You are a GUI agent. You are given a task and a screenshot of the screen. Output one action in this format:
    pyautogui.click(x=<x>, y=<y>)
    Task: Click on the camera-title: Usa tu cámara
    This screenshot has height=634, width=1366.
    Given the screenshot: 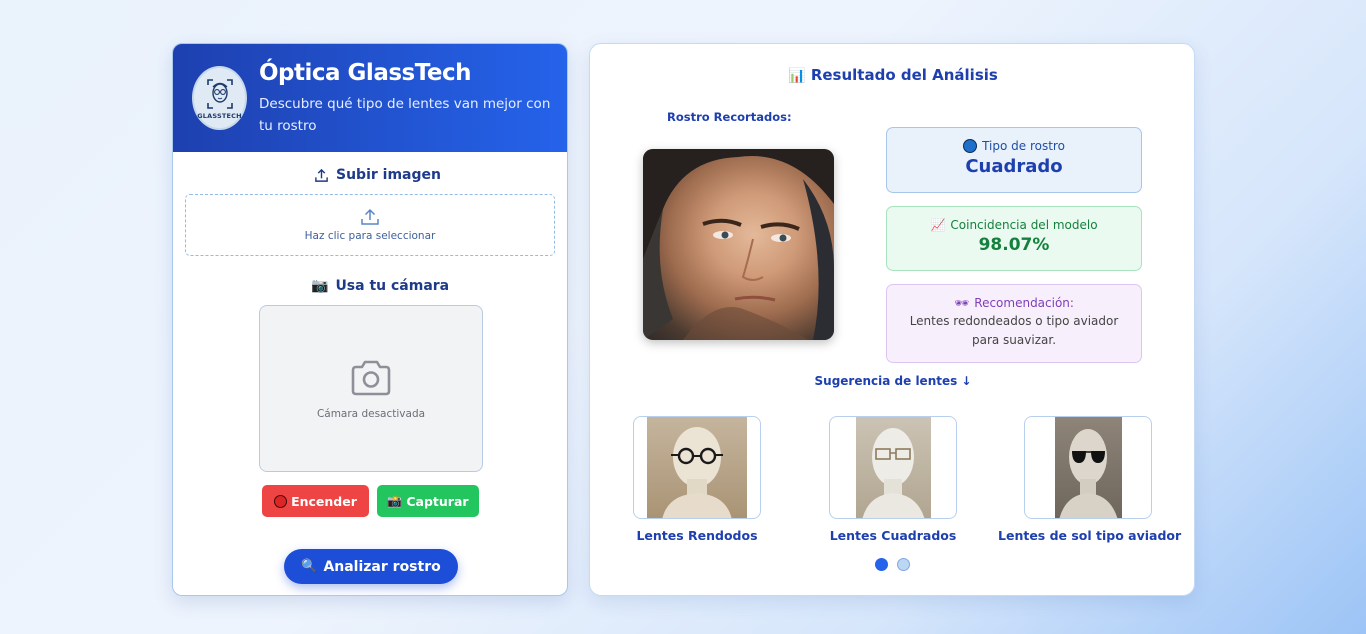 What is the action you would take?
    pyautogui.click(x=392, y=286)
    